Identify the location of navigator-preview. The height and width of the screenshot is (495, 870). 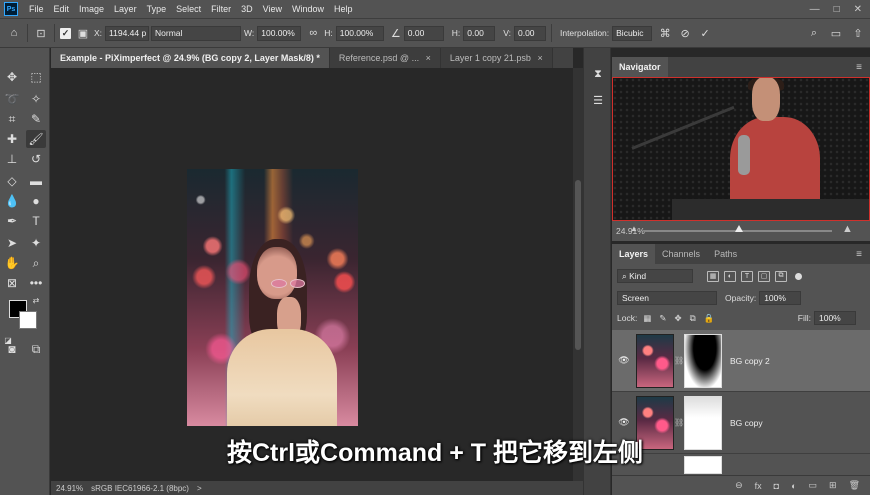
(741, 149).